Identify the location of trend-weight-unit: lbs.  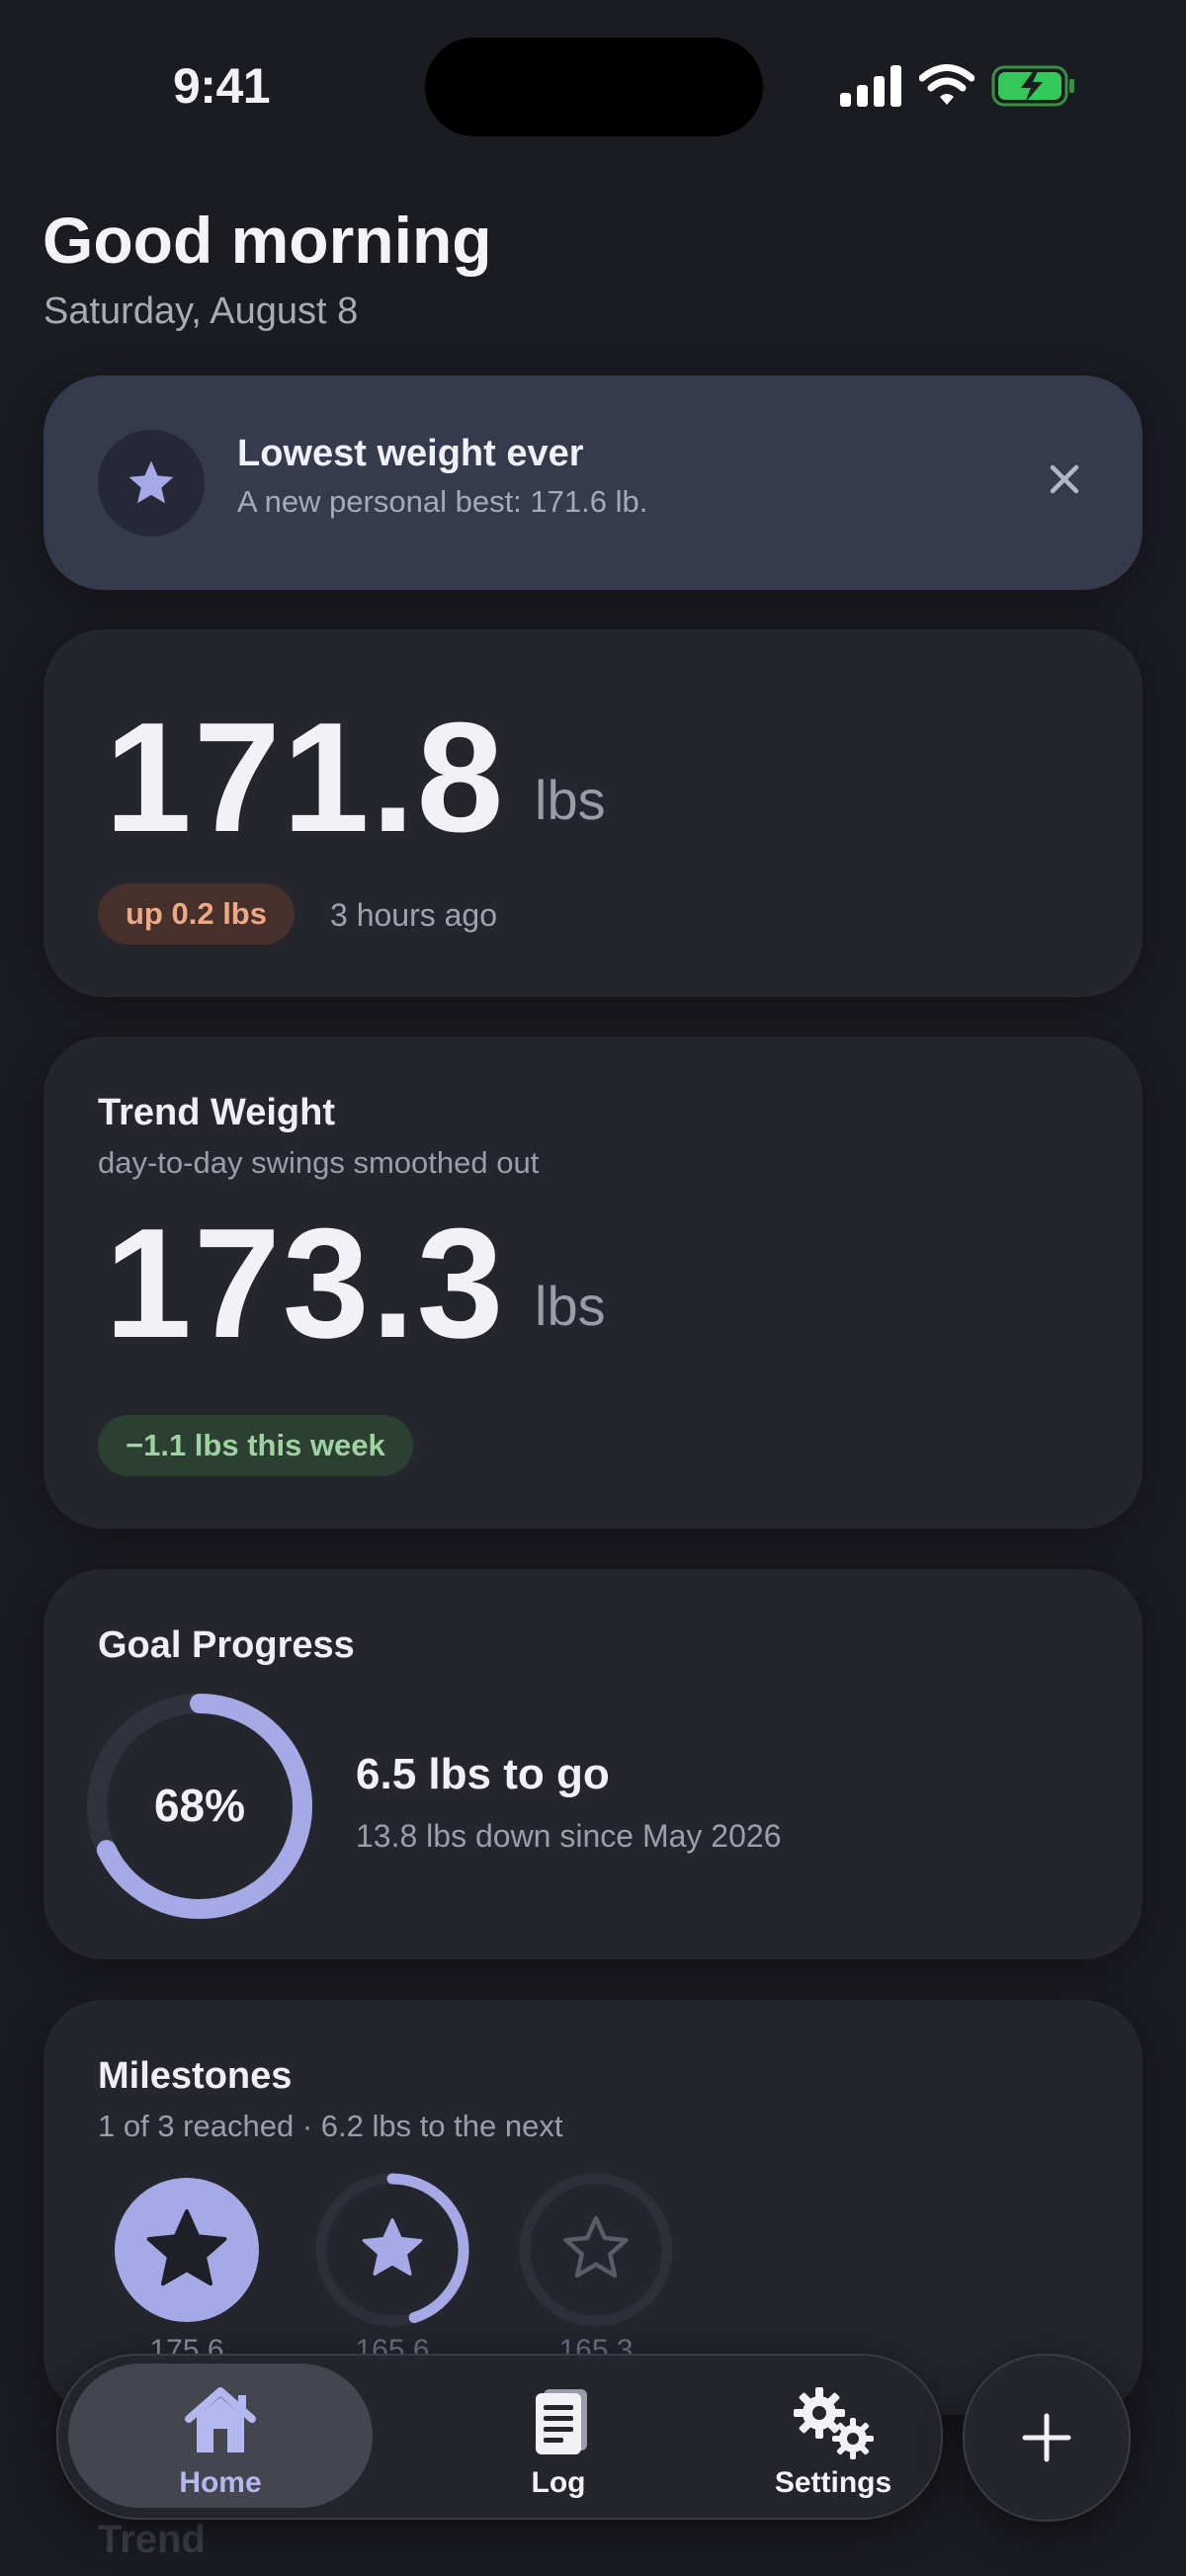
(570, 1306).